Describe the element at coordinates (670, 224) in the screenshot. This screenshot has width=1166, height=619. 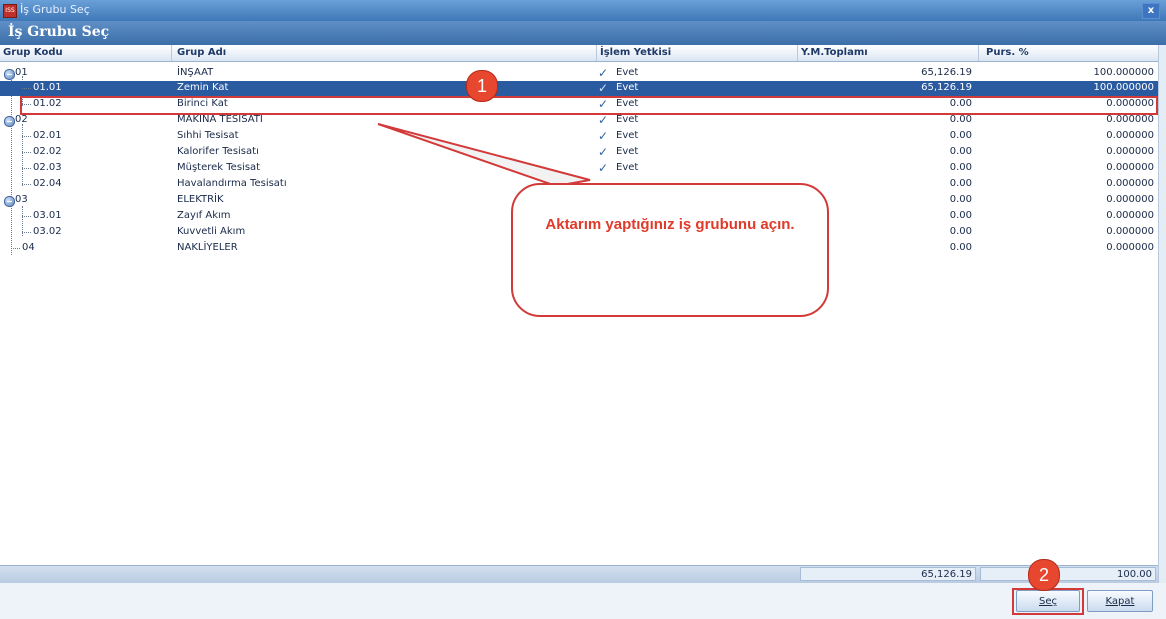
I see `callout-text: Aktarım yaptığınız iş grubunu açın.` at that location.